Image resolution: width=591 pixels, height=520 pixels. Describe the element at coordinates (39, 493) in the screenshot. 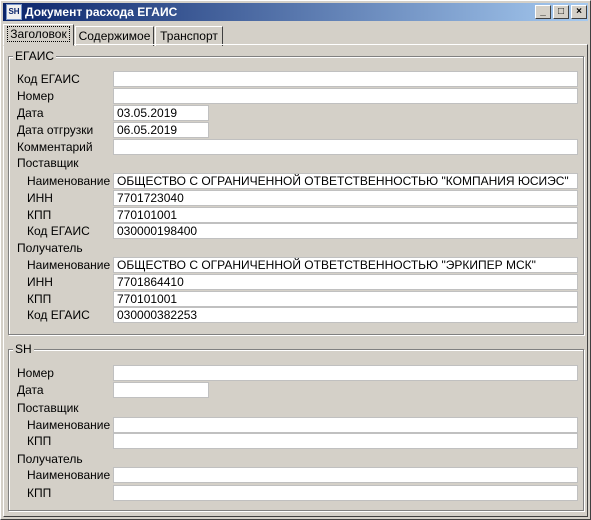

I see `sh-recipient-kpp-label: КПП` at that location.